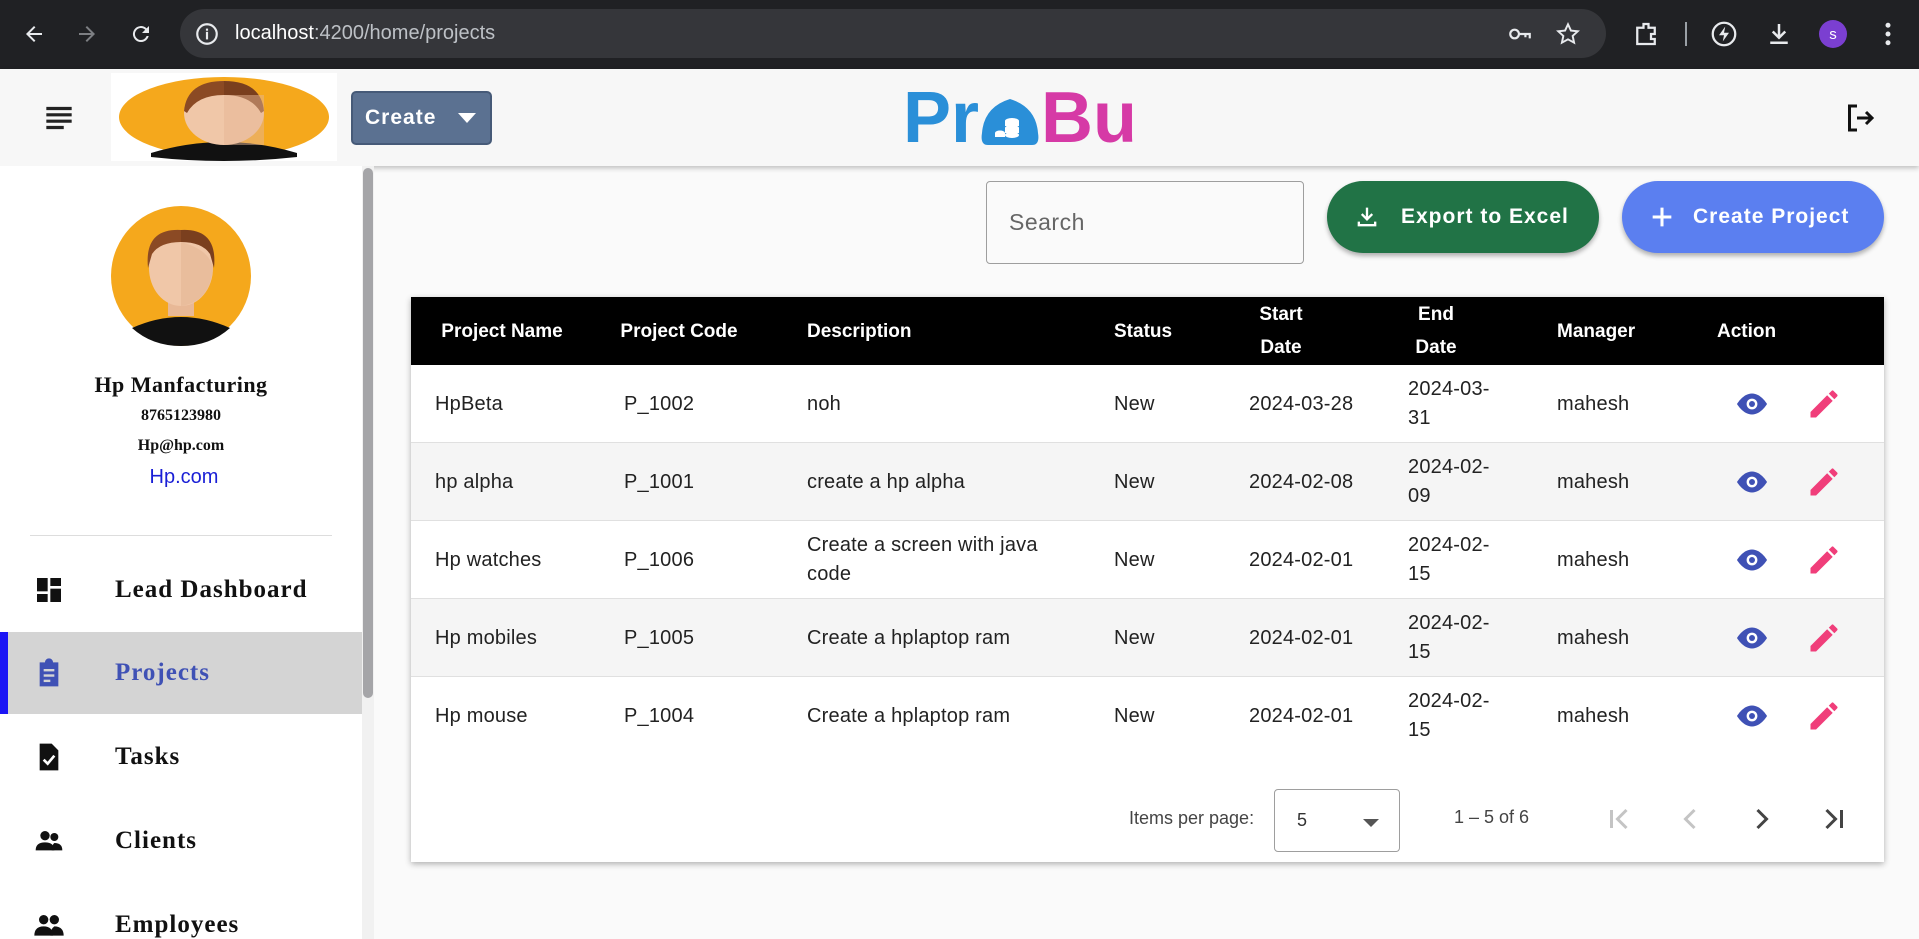  I want to click on last-page-icon, so click(1834, 819).